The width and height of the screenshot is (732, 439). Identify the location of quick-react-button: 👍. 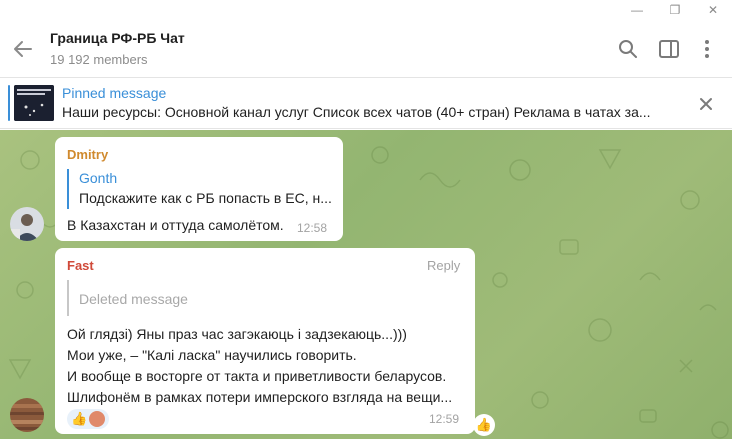
(484, 425).